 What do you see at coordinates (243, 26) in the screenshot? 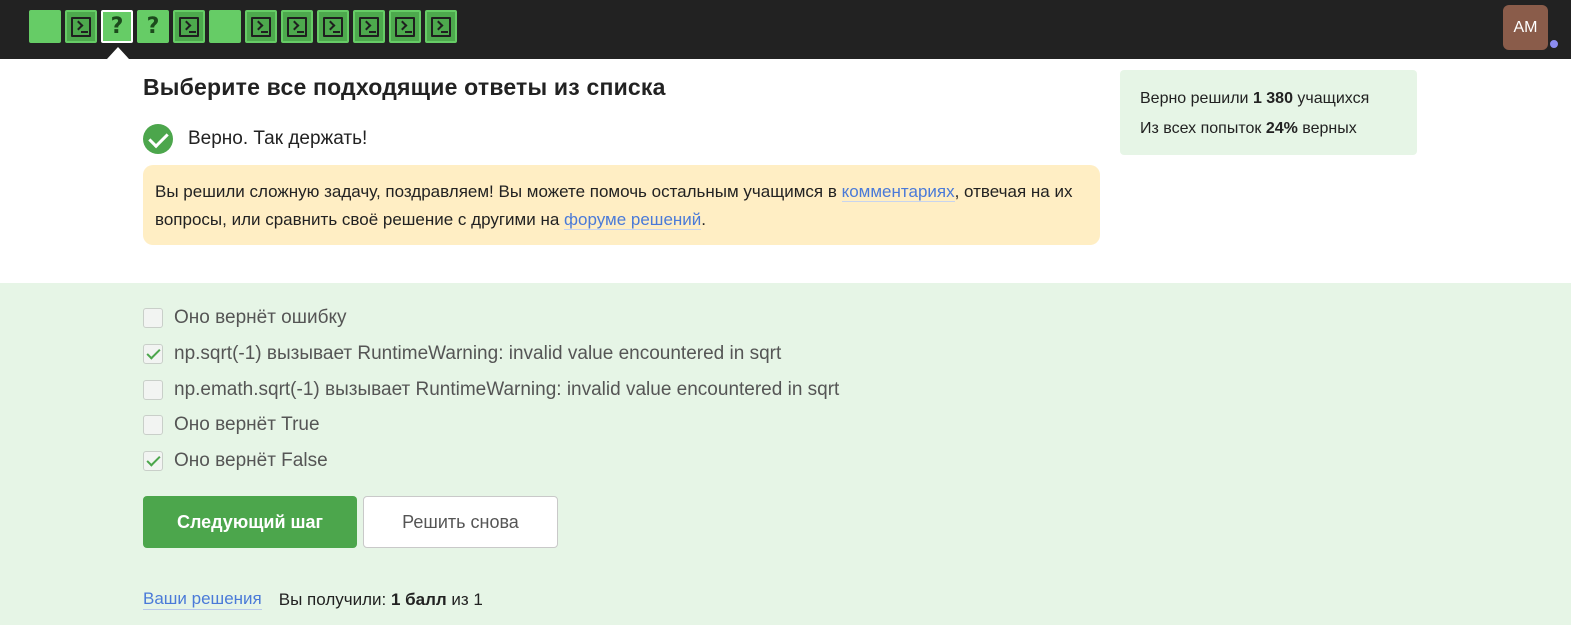
I see `lesson-steps: ? ?` at bounding box center [243, 26].